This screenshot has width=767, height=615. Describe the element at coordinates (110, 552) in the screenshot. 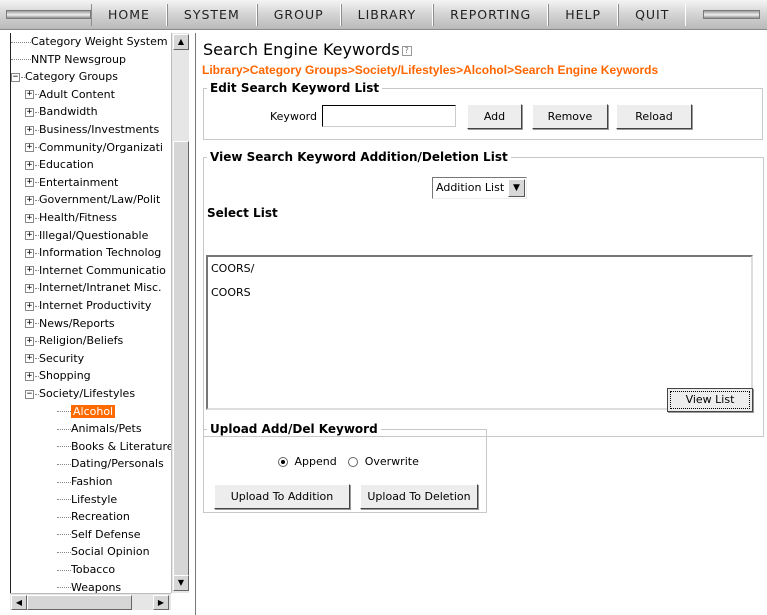

I see `tree-item-label: Social Opinion` at that location.